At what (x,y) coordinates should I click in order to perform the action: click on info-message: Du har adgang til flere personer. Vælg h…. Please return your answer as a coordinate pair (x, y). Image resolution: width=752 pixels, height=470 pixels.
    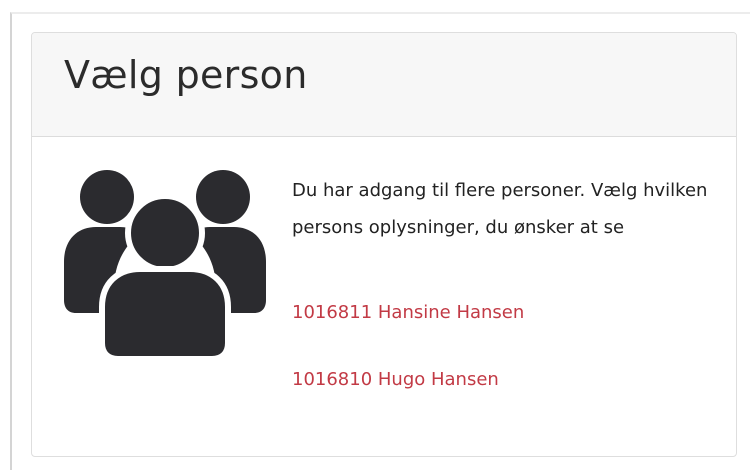
    Looking at the image, I should click on (500, 209).